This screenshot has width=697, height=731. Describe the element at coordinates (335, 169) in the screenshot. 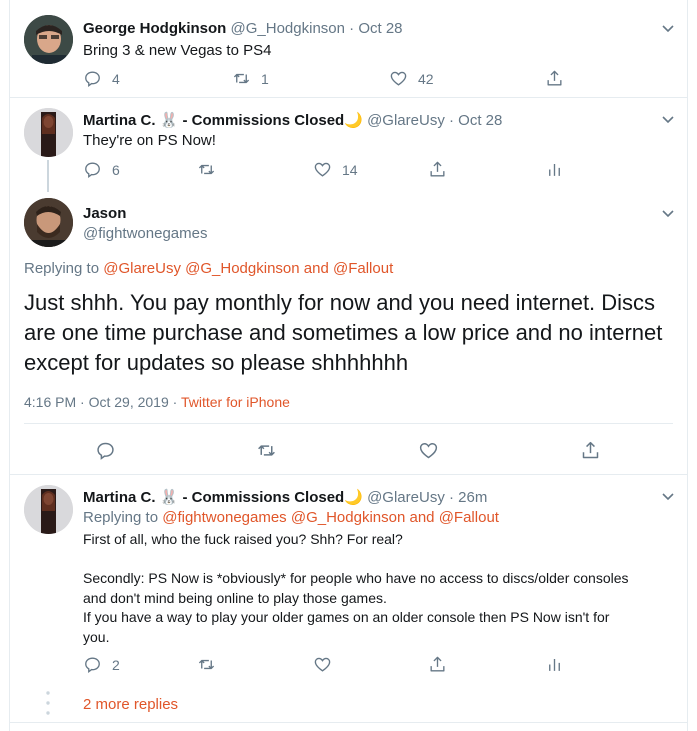

I see `like-button: 14` at that location.